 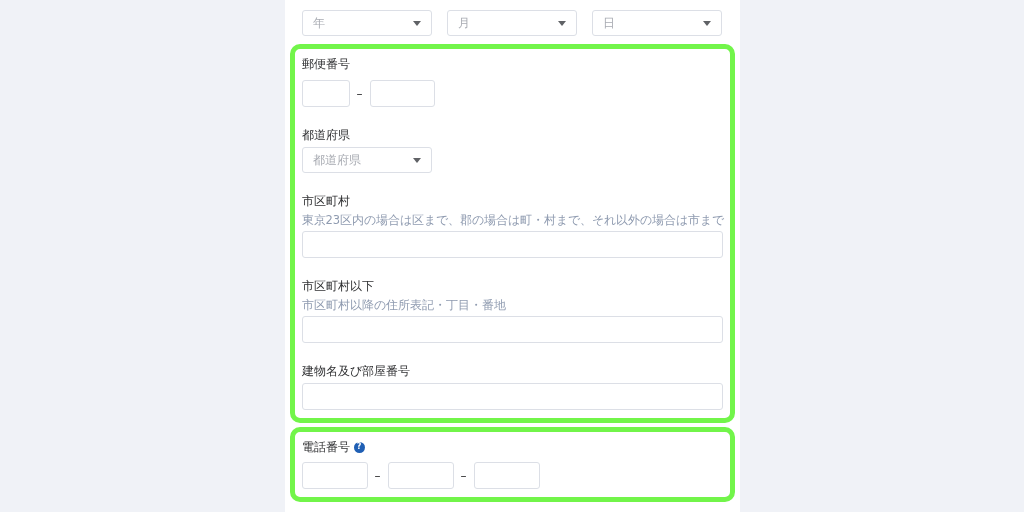 I want to click on field-label: 郵便番号, so click(x=326, y=64).